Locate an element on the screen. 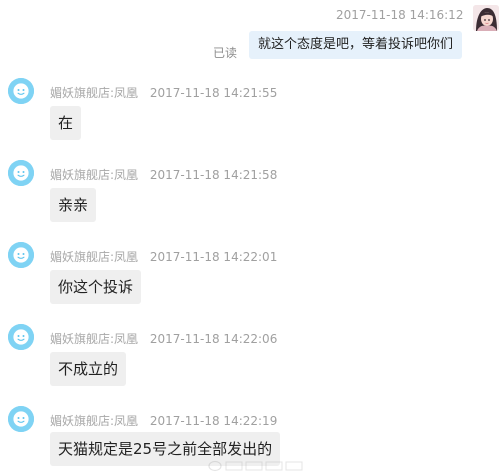 The image size is (500, 472). message-meta: 媚妖旗舰店:凤凰 2017-11-18 14:22:19 is located at coordinates (163, 420).